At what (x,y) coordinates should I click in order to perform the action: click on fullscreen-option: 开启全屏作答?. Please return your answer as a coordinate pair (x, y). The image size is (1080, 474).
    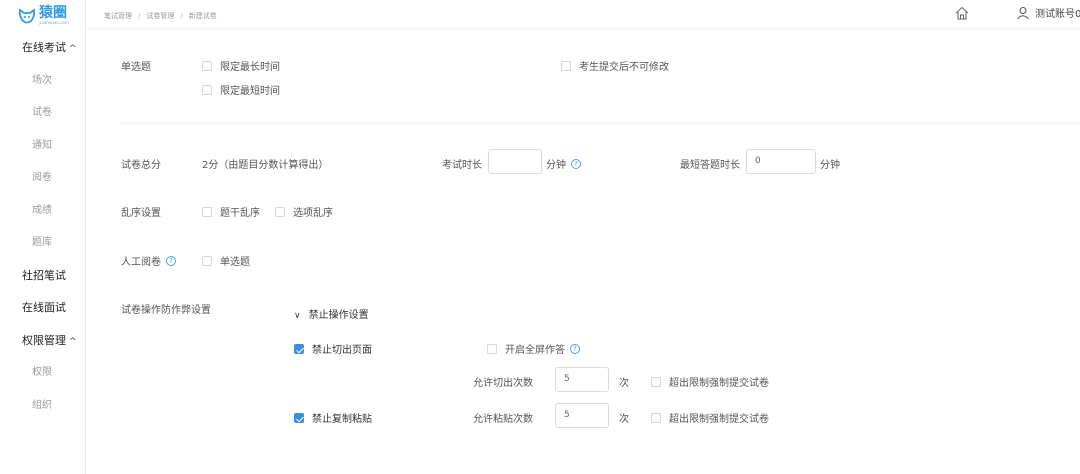
    Looking at the image, I should click on (533, 348).